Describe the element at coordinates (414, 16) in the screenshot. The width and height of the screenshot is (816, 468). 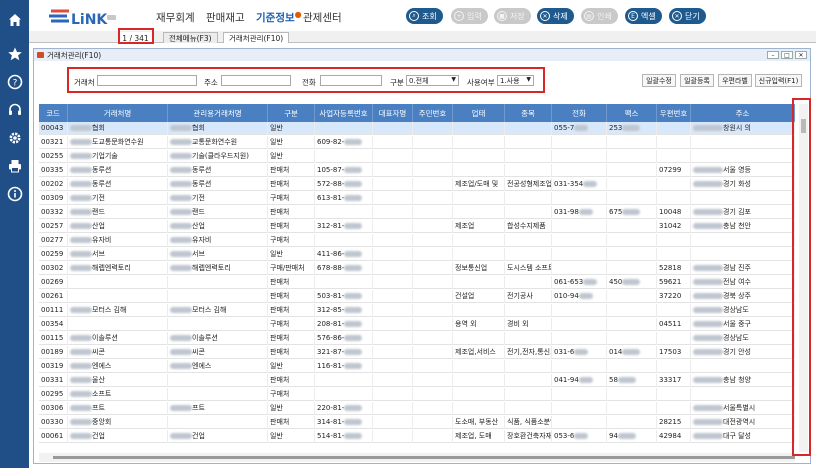
I see `search-icon: ⌕` at that location.